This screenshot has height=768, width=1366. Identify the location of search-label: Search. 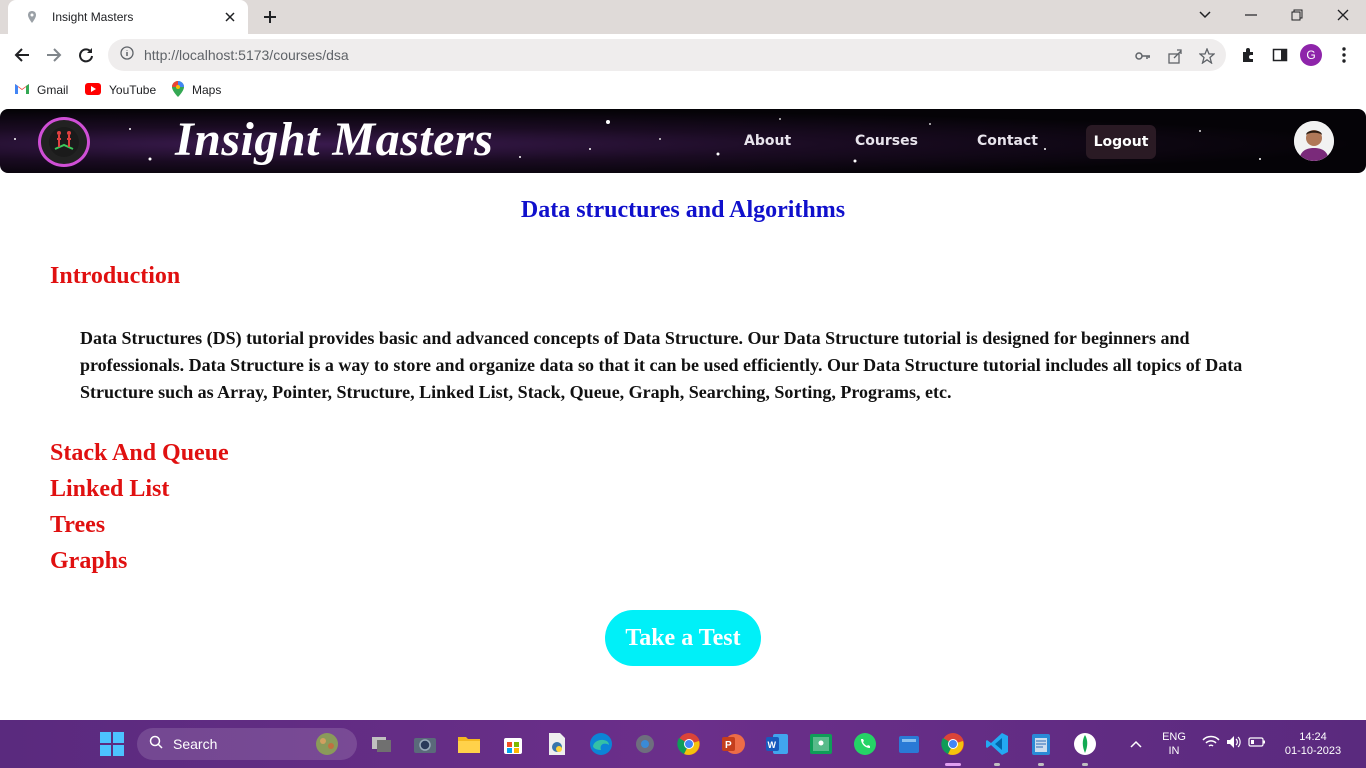
(195, 744).